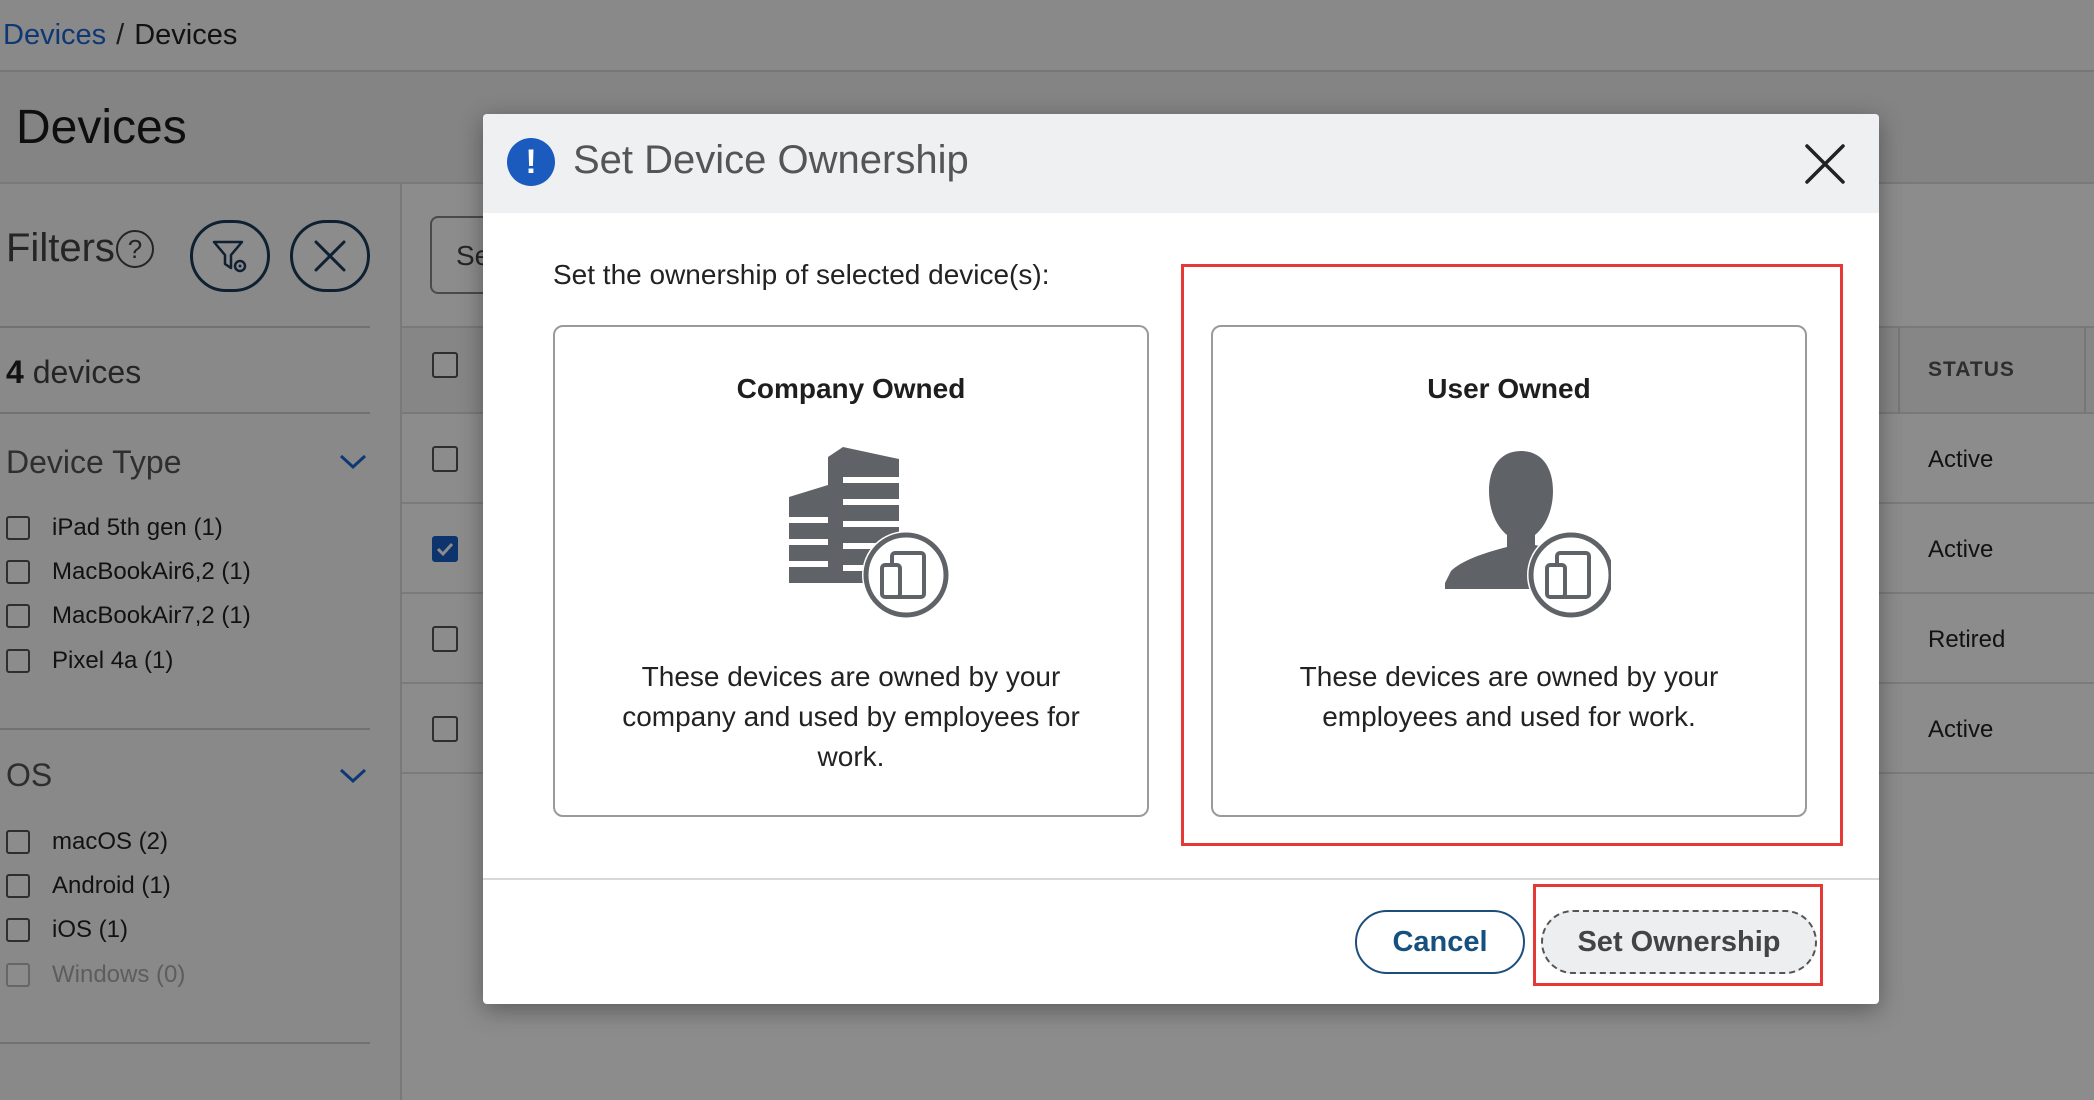  What do you see at coordinates (531, 162) in the screenshot?
I see `info-icon: !` at bounding box center [531, 162].